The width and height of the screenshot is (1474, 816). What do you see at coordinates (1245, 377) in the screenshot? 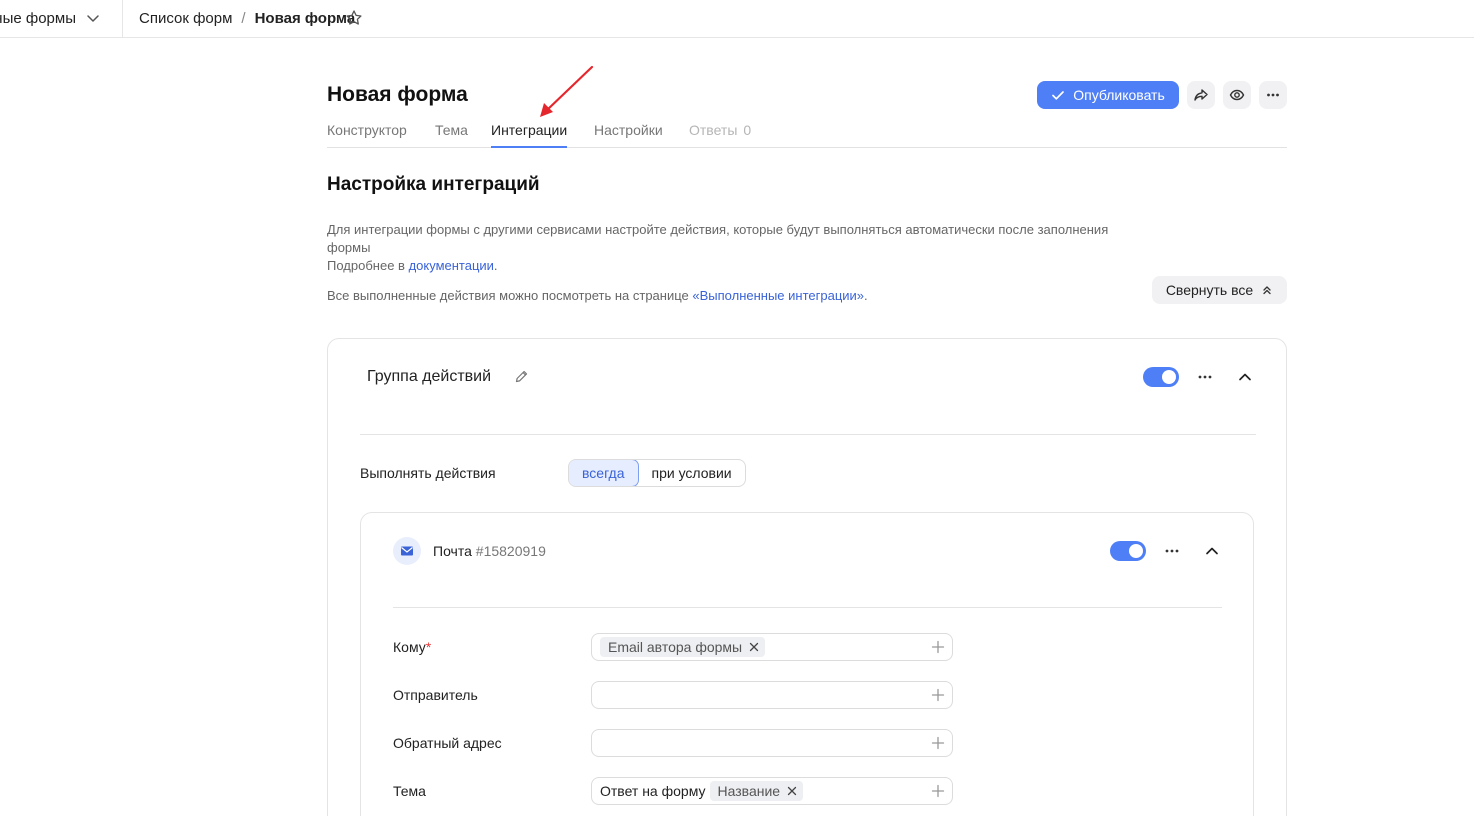
I see `chevron-up-icon` at bounding box center [1245, 377].